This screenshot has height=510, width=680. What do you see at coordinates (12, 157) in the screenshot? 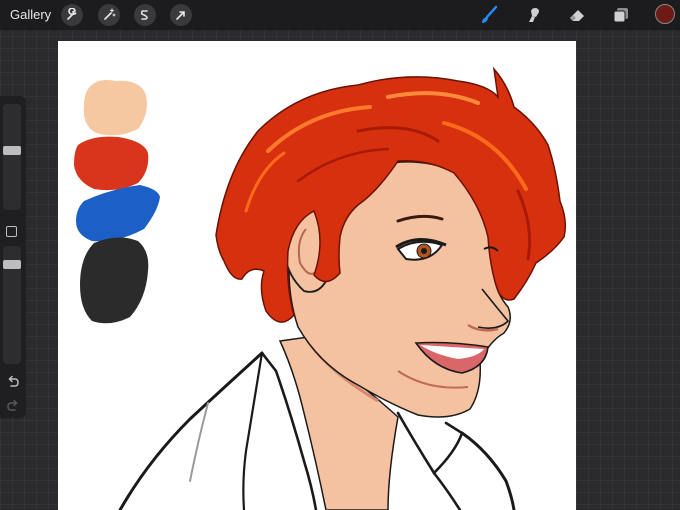
I see `brush-size-slider` at bounding box center [12, 157].